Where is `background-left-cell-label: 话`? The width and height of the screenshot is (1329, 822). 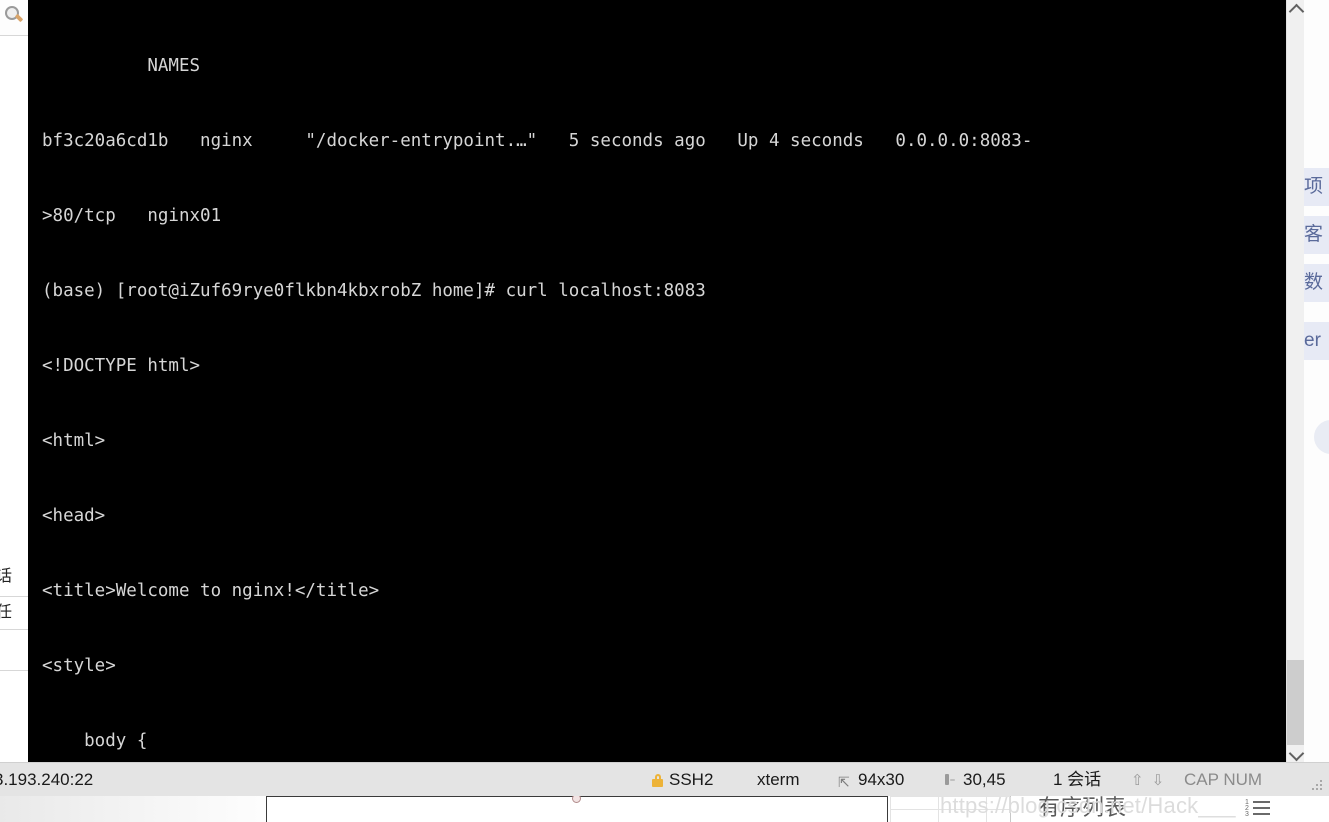
background-left-cell-label: 话 is located at coordinates (6, 576).